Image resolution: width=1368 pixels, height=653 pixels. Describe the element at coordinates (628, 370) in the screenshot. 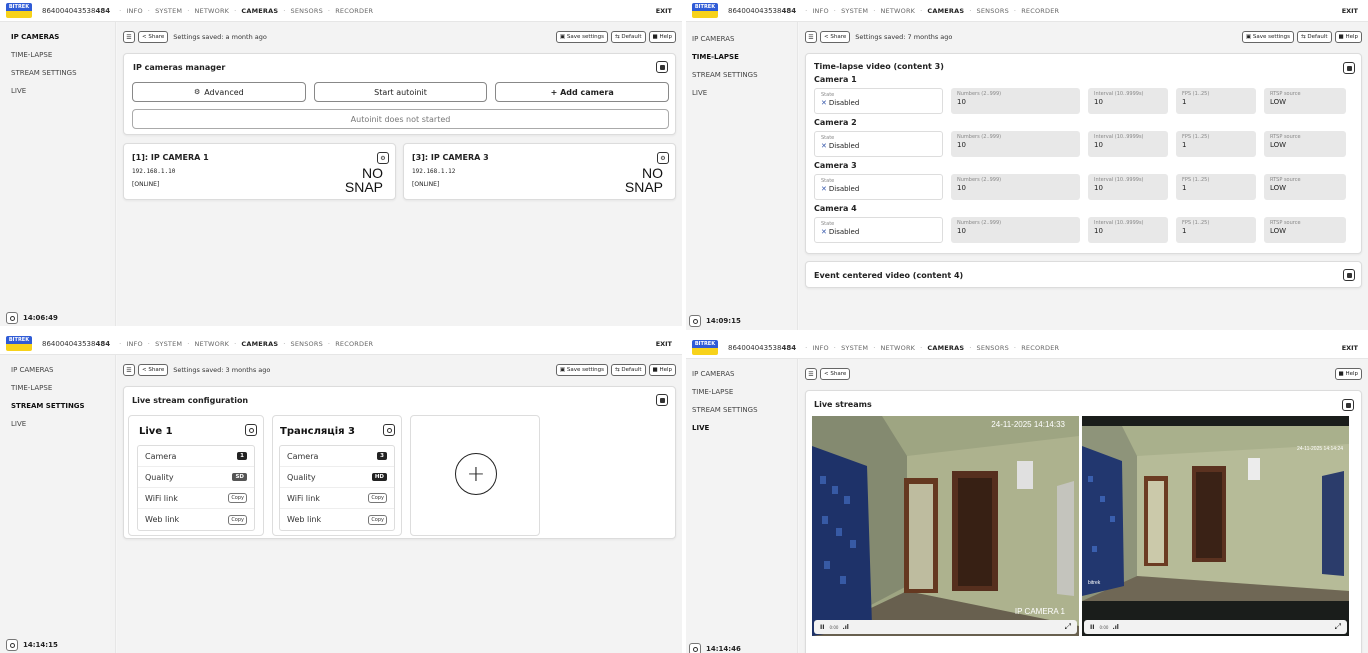

I see `default-button: ⇆ Default` at that location.